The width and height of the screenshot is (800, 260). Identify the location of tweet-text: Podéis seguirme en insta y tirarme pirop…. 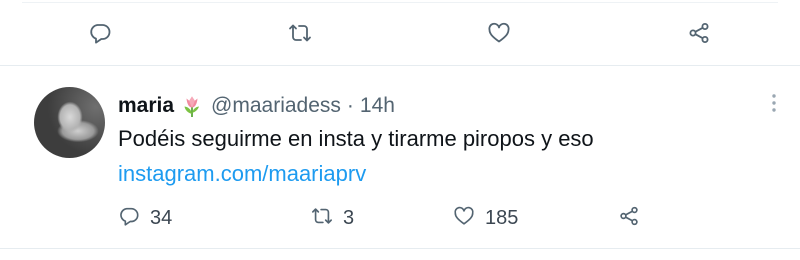
(356, 138).